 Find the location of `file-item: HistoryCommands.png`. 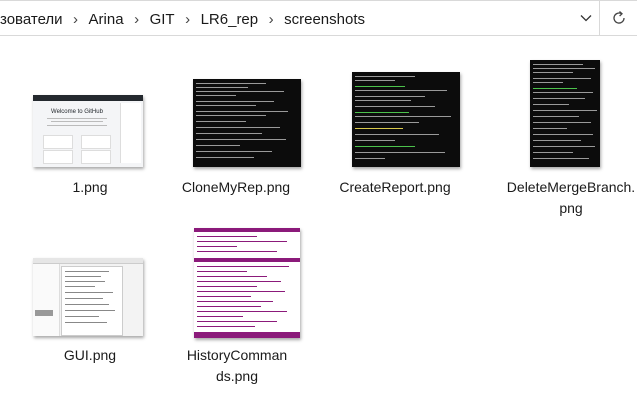

file-item: HistoryCommands.png is located at coordinates (236, 307).